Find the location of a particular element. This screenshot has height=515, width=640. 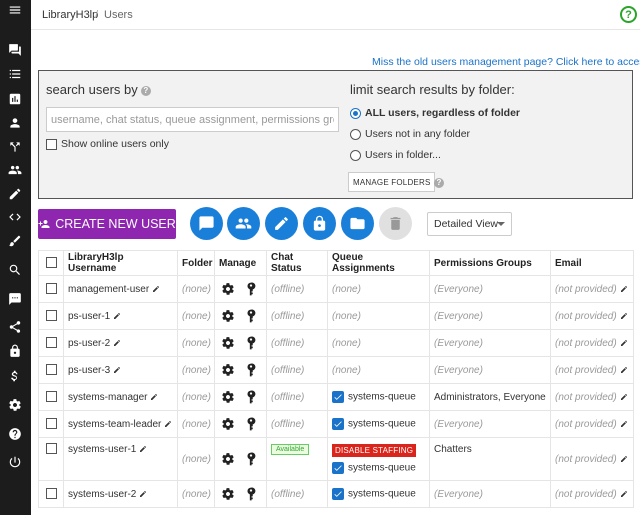

code-icon is located at coordinates (15, 217).